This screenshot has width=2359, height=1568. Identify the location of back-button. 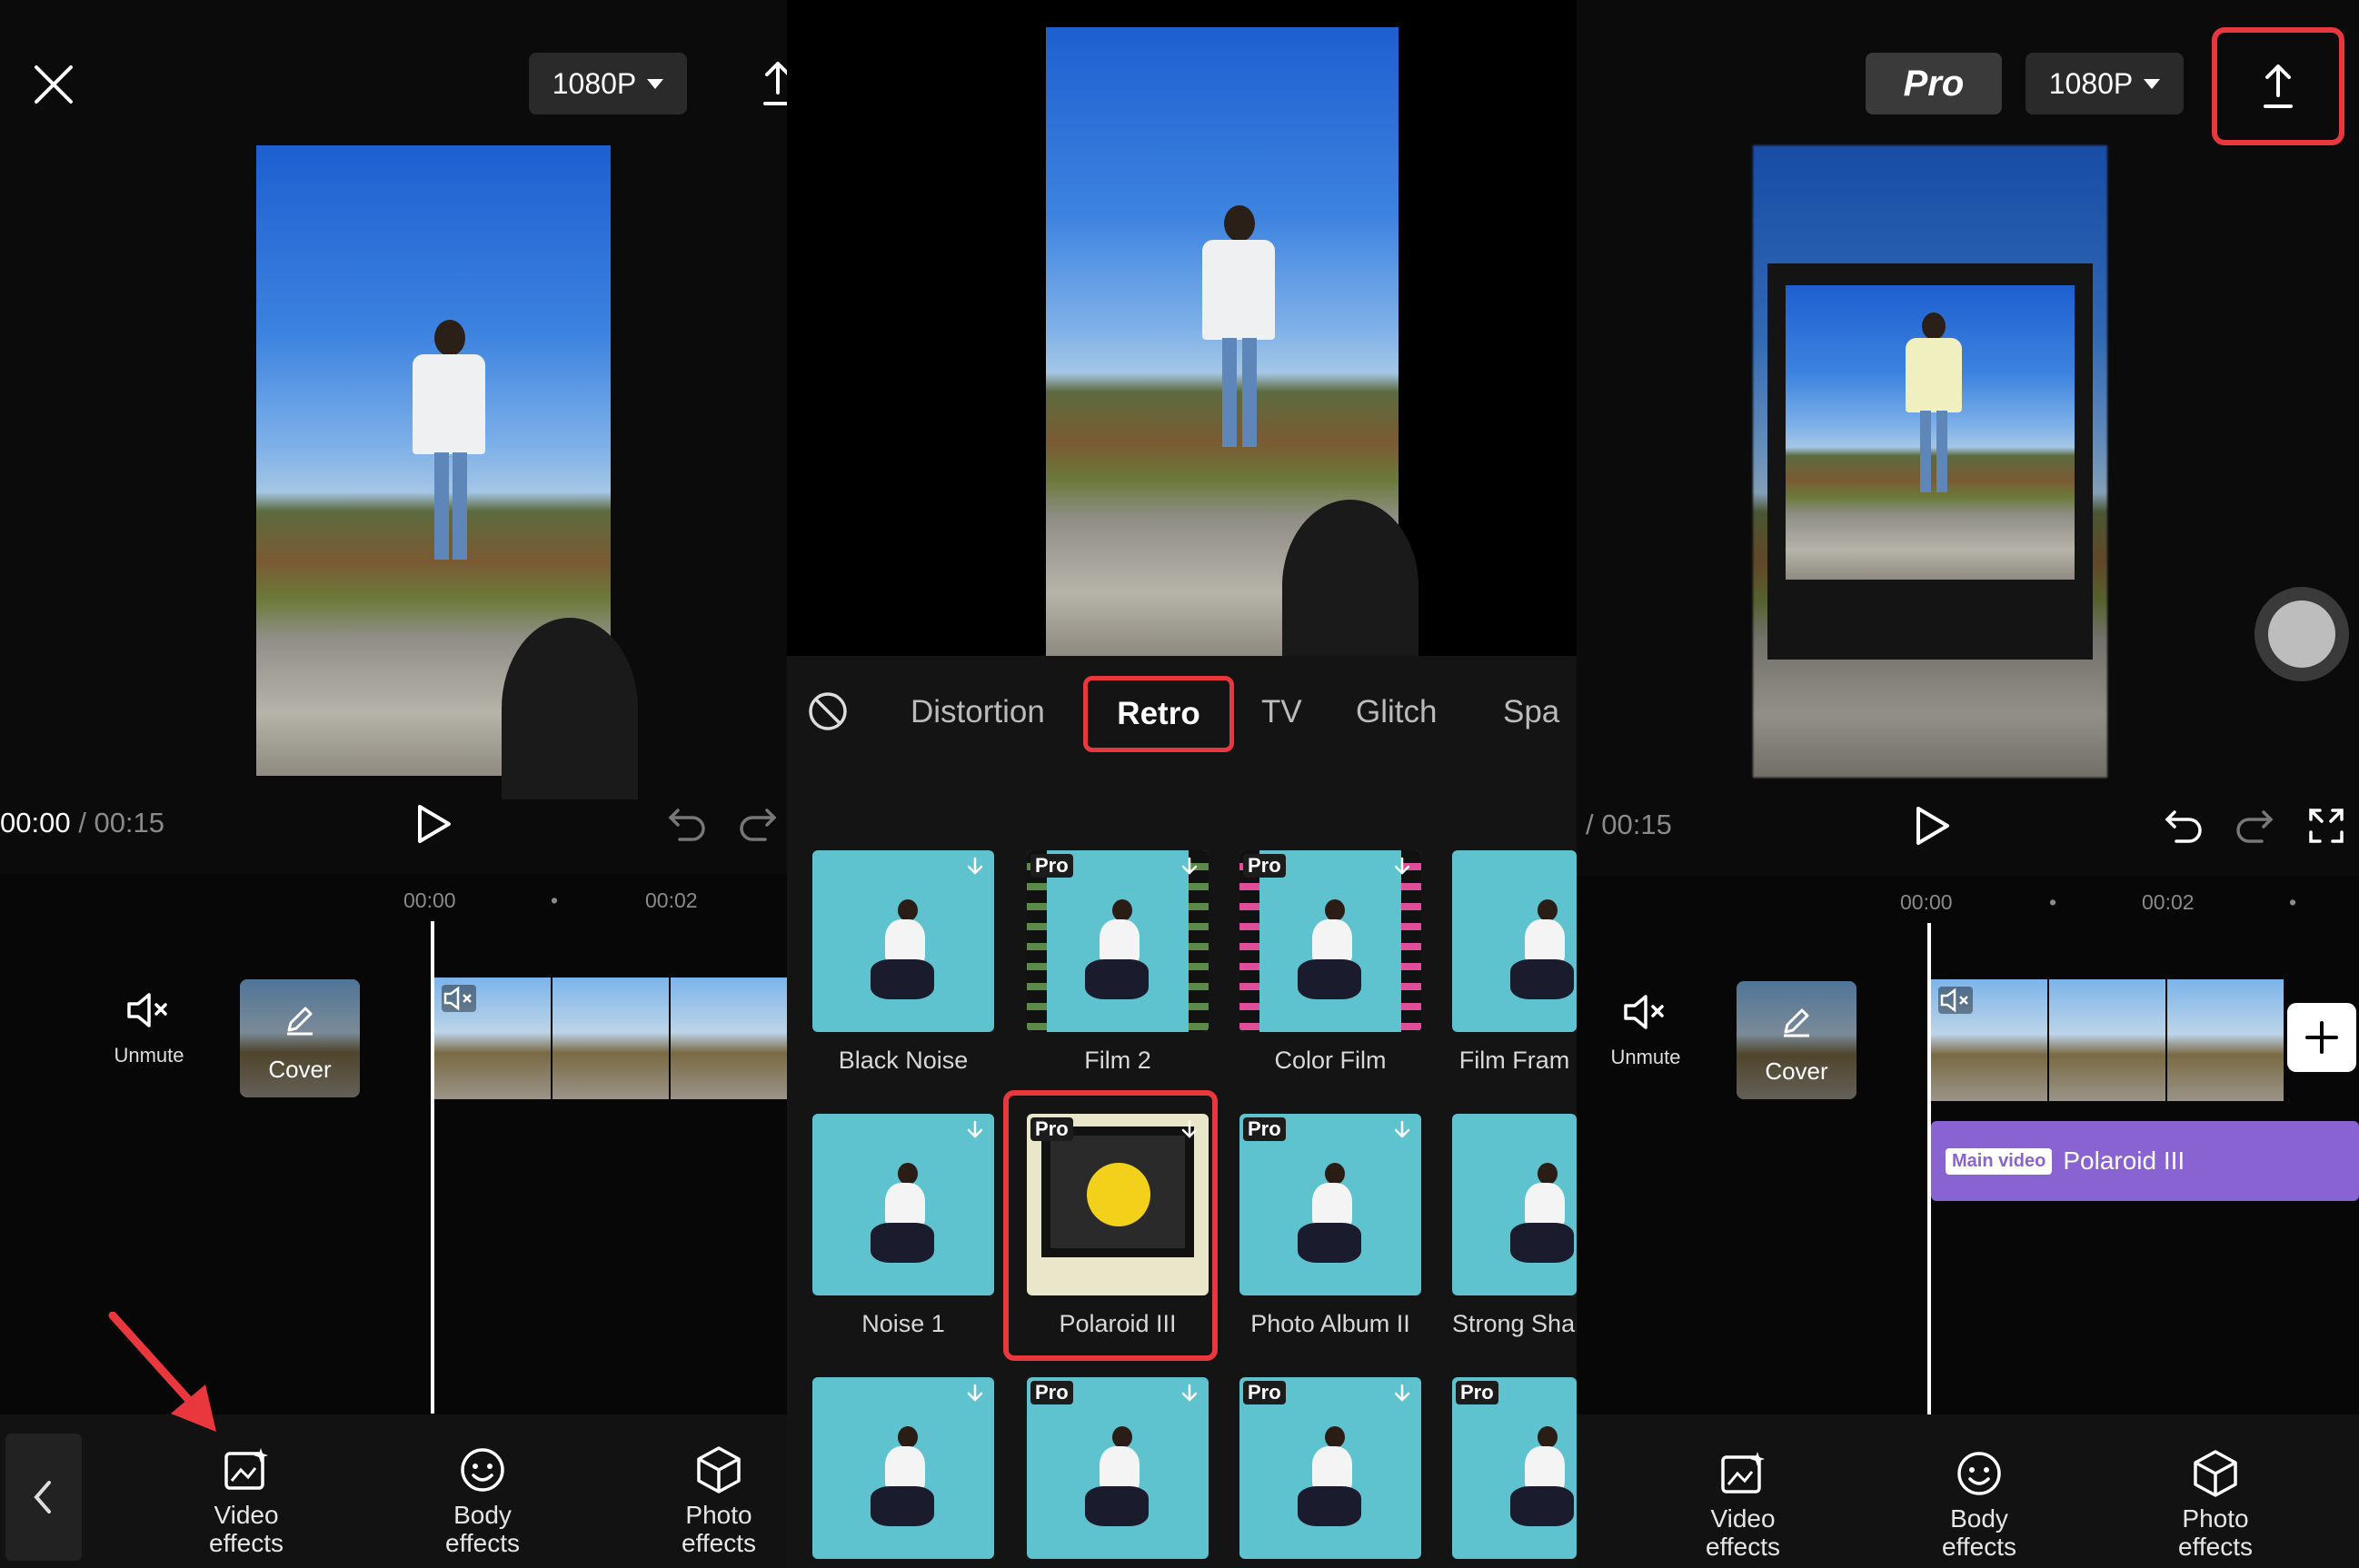
(43, 1497).